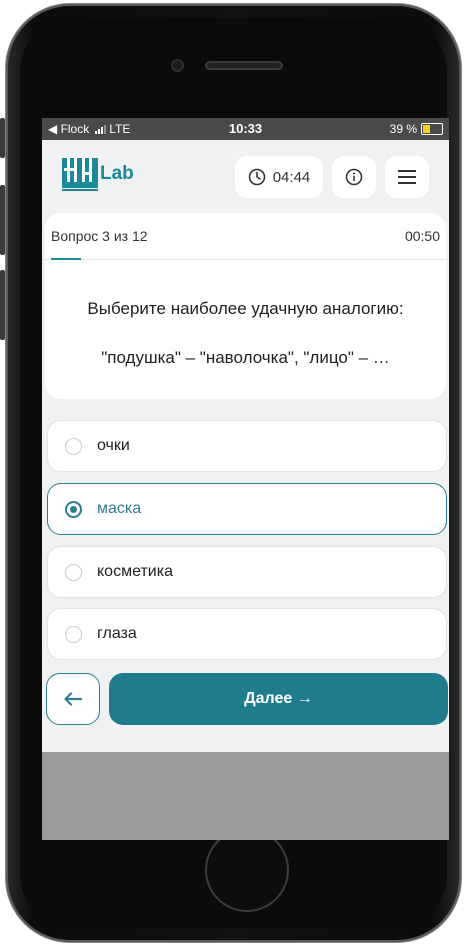  Describe the element at coordinates (117, 173) in the screenshot. I see `logo-text: Lab` at that location.